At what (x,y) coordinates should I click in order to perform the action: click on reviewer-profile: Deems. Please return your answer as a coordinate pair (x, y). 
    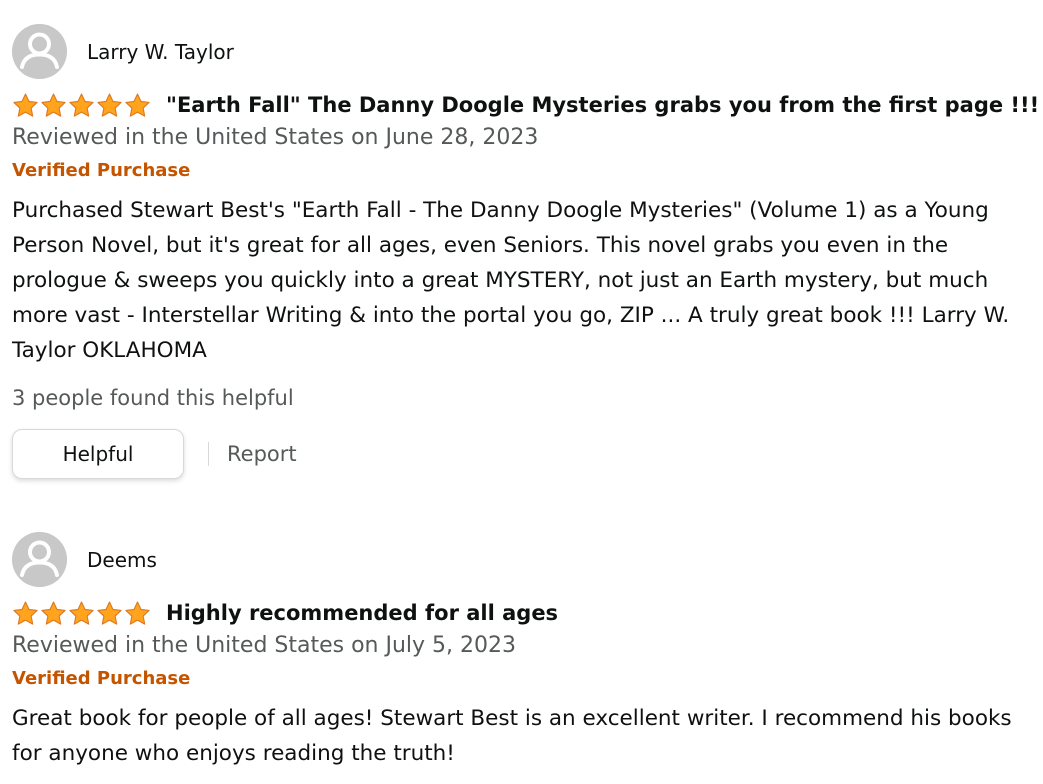
    Looking at the image, I should click on (524, 559).